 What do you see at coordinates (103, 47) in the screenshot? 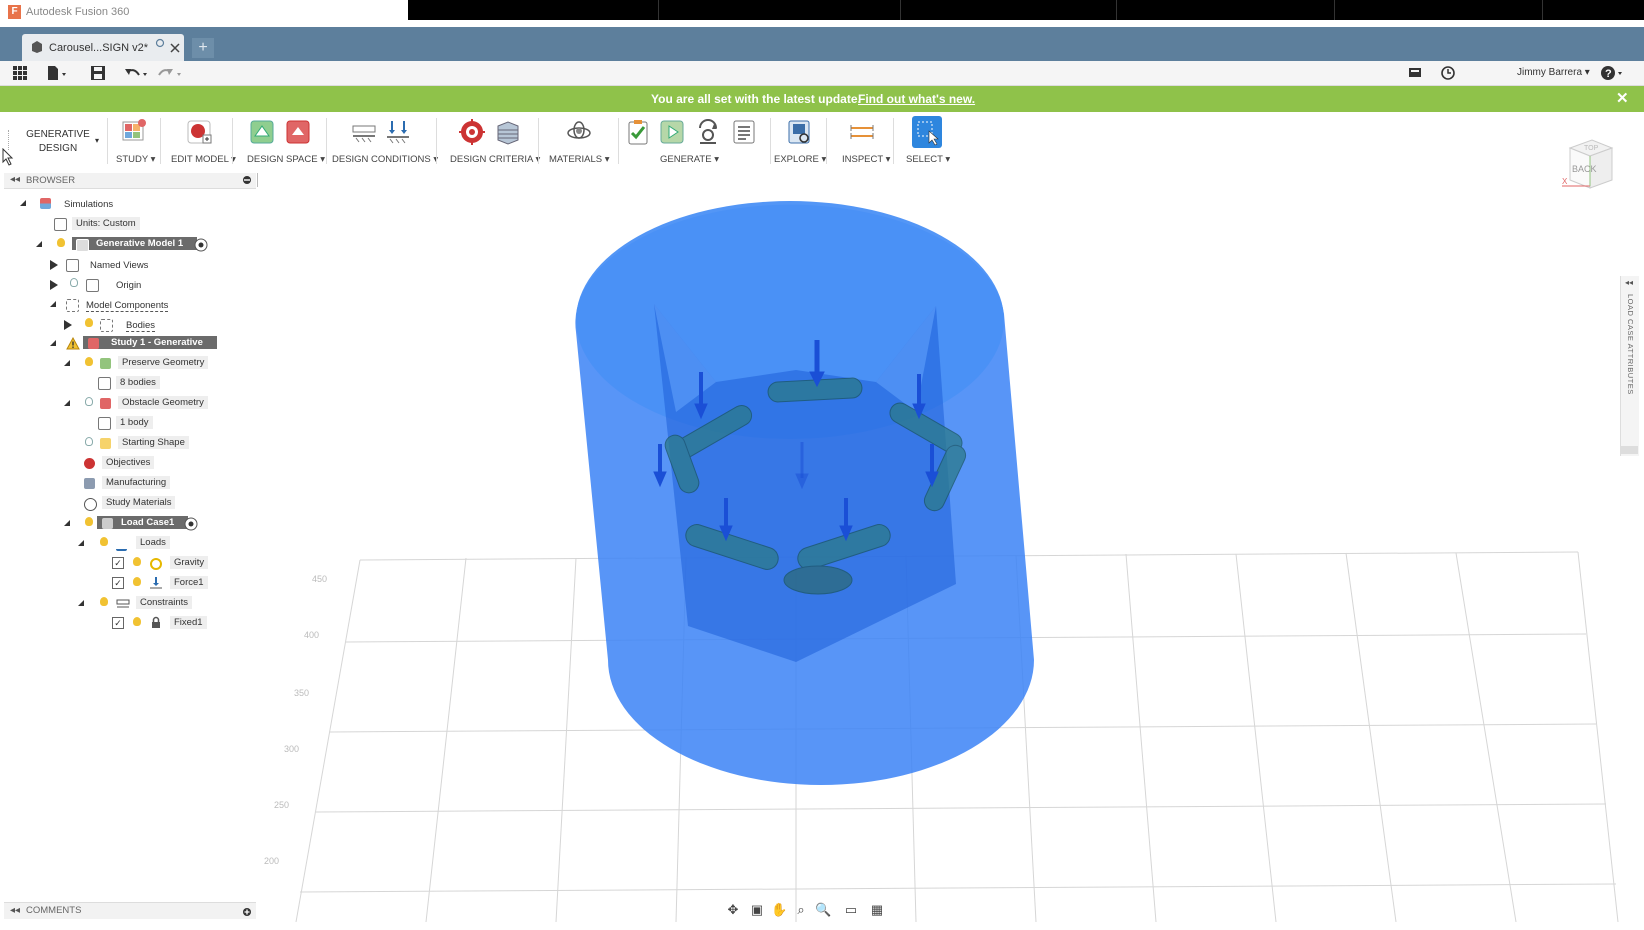
I see `document-tab: Carousel...SIGN v2*` at bounding box center [103, 47].